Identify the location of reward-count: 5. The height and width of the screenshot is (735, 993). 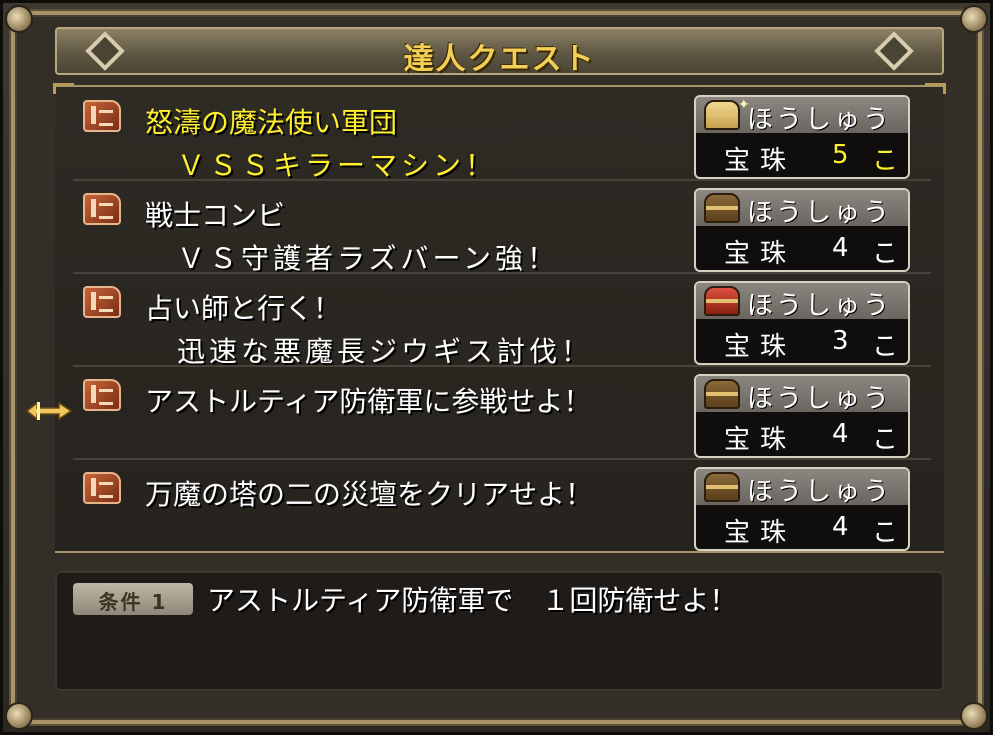
(840, 155).